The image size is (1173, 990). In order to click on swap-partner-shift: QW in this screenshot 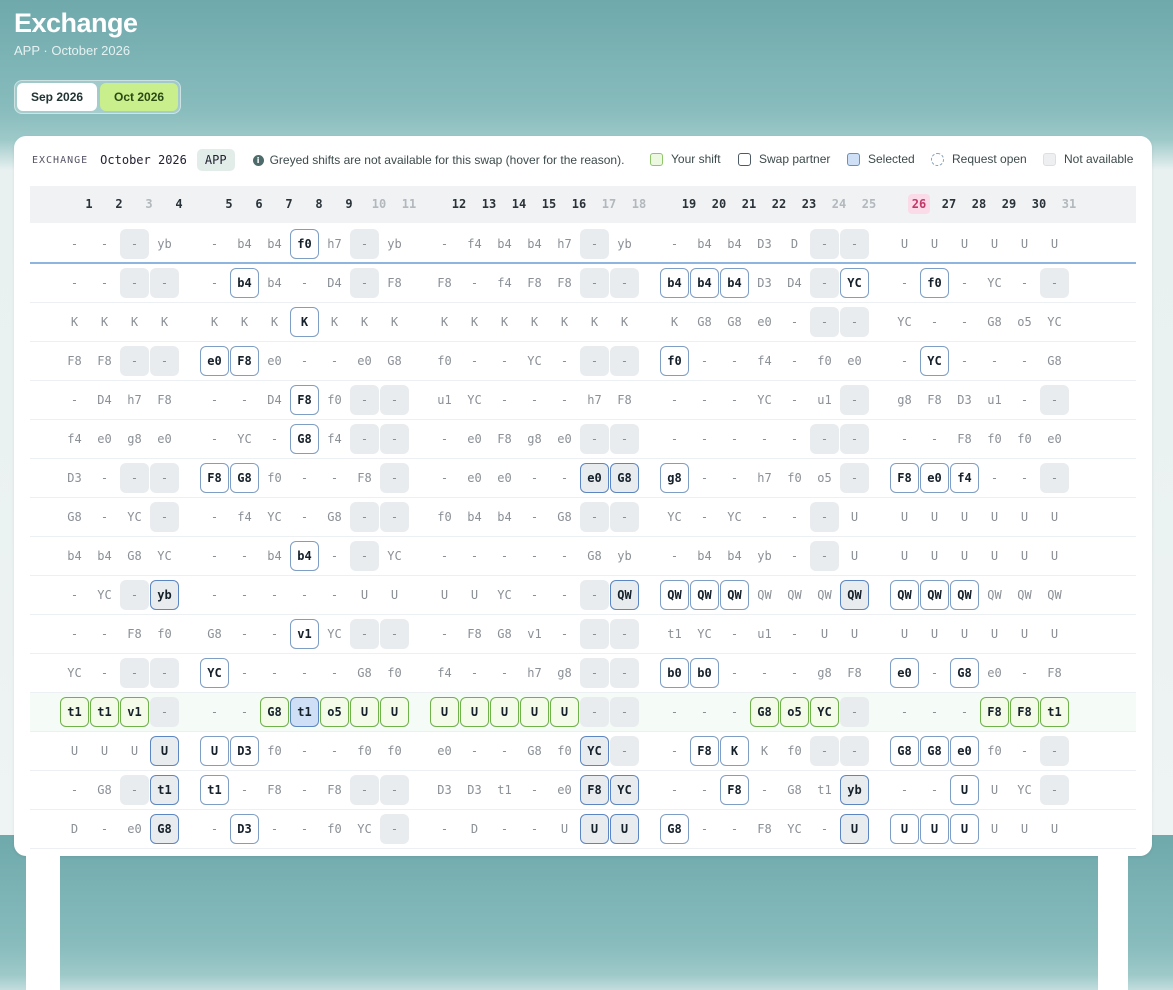, I will do `click(964, 595)`.